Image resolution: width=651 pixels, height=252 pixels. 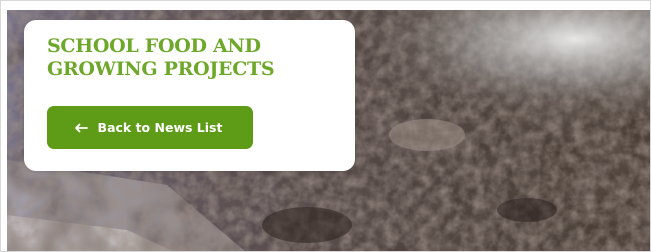 I want to click on arrow-left-icon, so click(x=81, y=128).